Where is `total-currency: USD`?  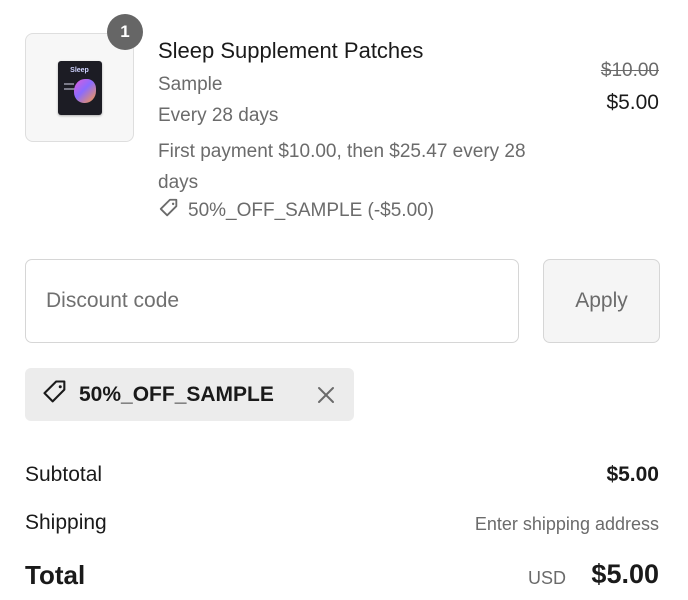 total-currency: USD is located at coordinates (546, 578).